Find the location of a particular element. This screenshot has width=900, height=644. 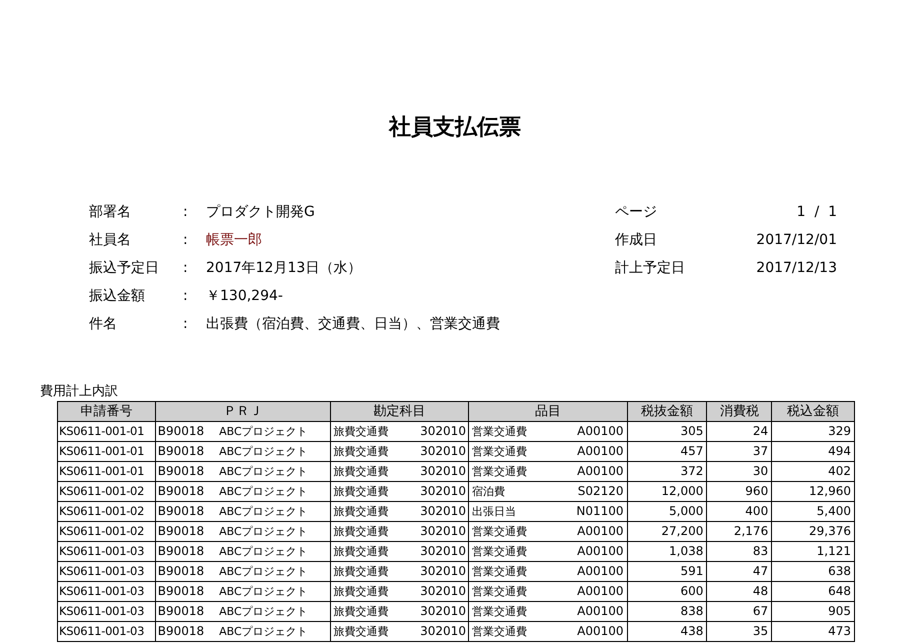

table-cell-text: 29,376 is located at coordinates (830, 531).